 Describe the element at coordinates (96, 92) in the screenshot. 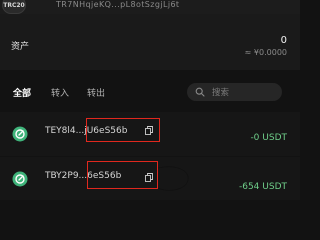

I see `tab-outgoing: 转出` at that location.